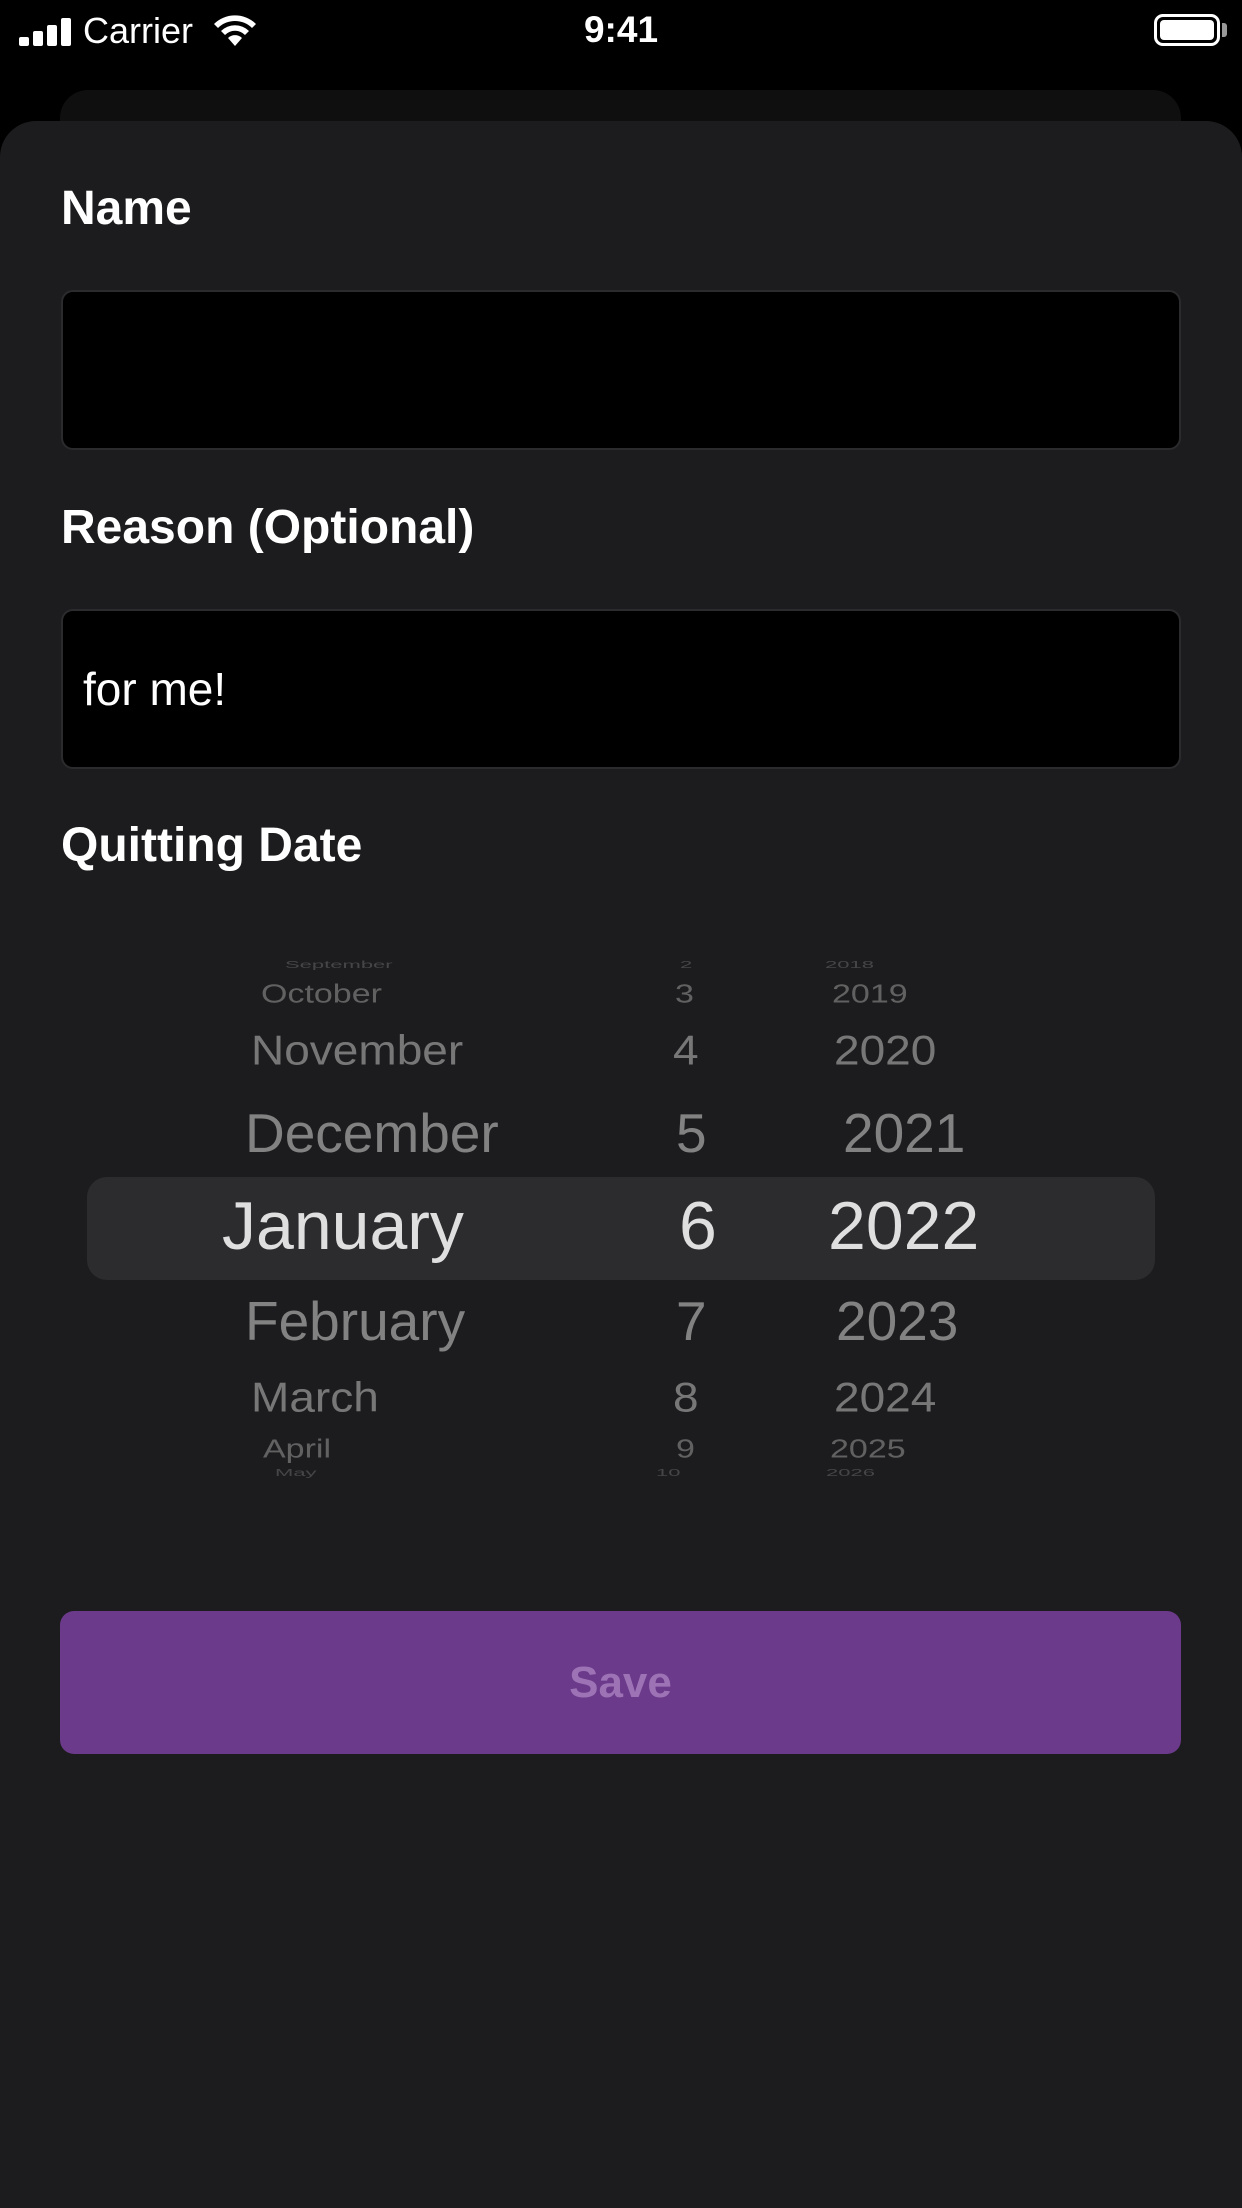  I want to click on picker-year-item: 2020, so click(885, 1050).